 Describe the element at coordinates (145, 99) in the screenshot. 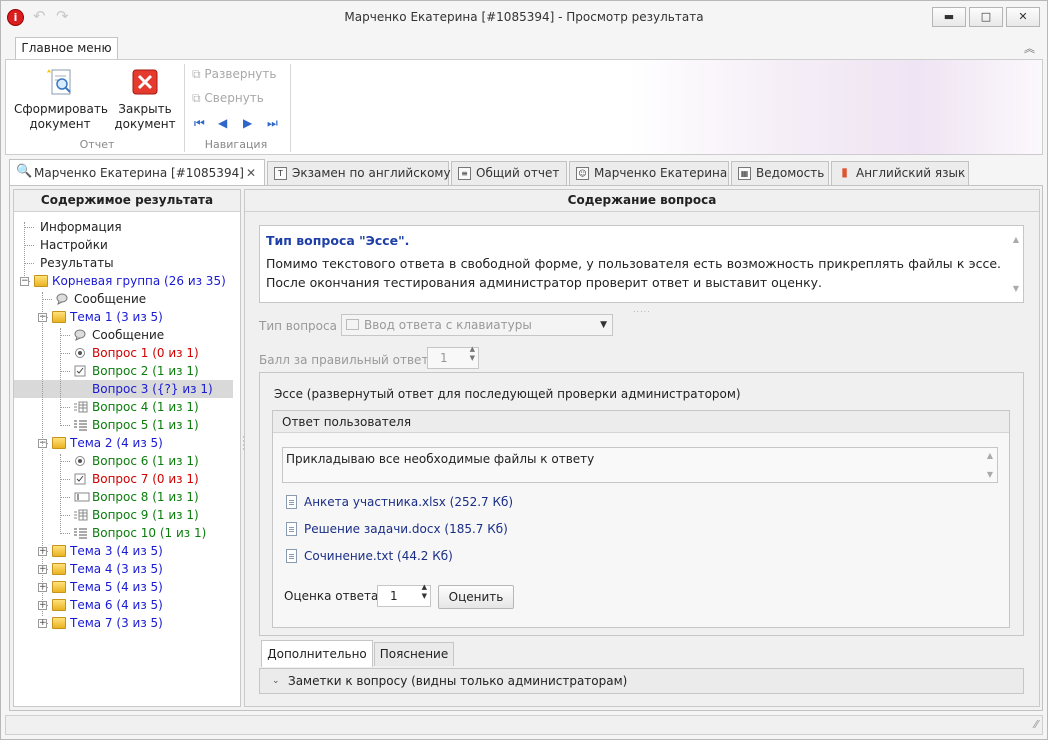

I see `close-document-button: Закрыть документ` at that location.